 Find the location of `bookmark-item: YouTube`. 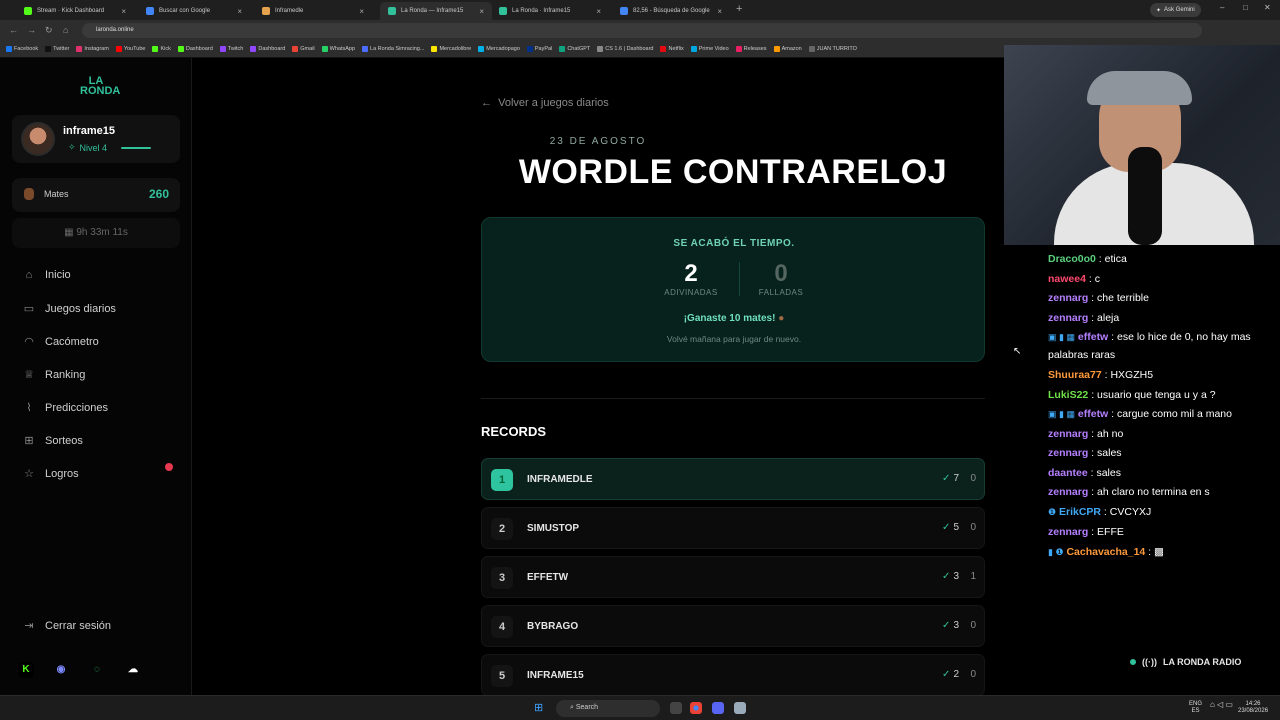

bookmark-item: YouTube is located at coordinates (130, 49).